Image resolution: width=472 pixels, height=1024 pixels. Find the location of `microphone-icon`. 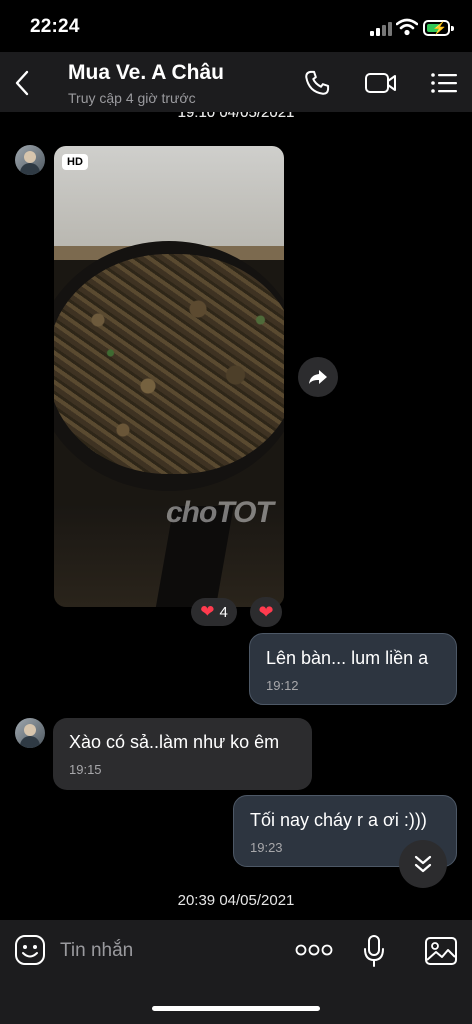

microphone-icon is located at coordinates (374, 951).